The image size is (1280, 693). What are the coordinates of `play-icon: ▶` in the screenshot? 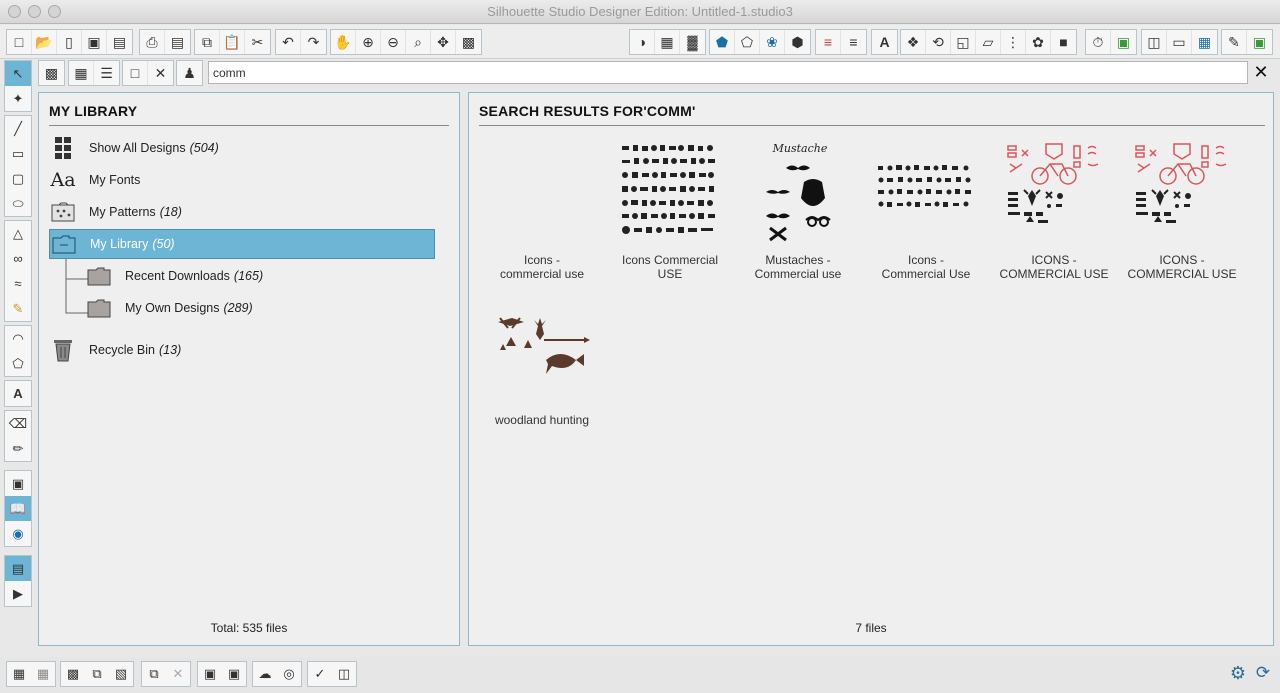 It's located at (18, 593).